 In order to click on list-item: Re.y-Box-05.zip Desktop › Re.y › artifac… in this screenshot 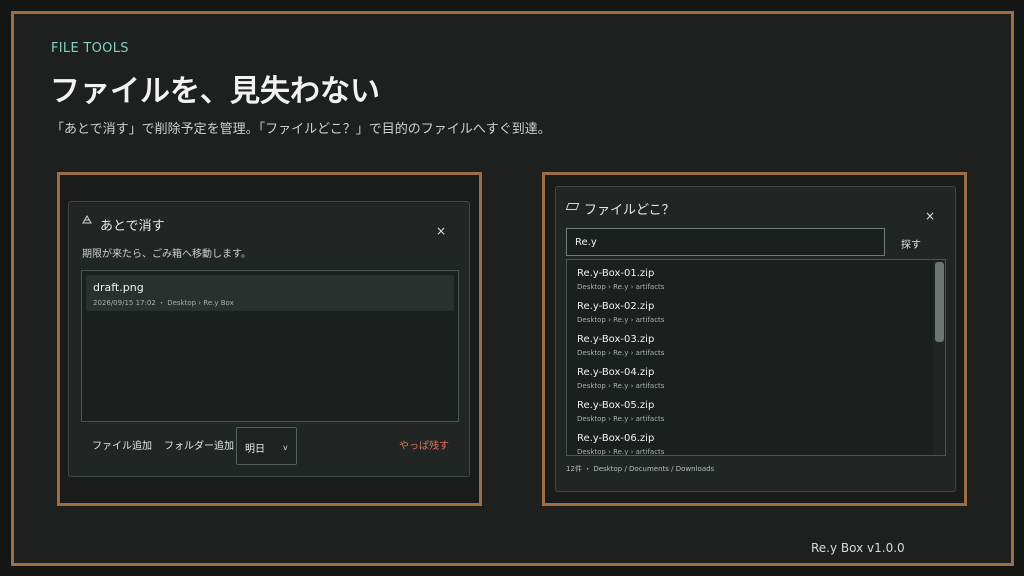, I will do `click(747, 415)`.